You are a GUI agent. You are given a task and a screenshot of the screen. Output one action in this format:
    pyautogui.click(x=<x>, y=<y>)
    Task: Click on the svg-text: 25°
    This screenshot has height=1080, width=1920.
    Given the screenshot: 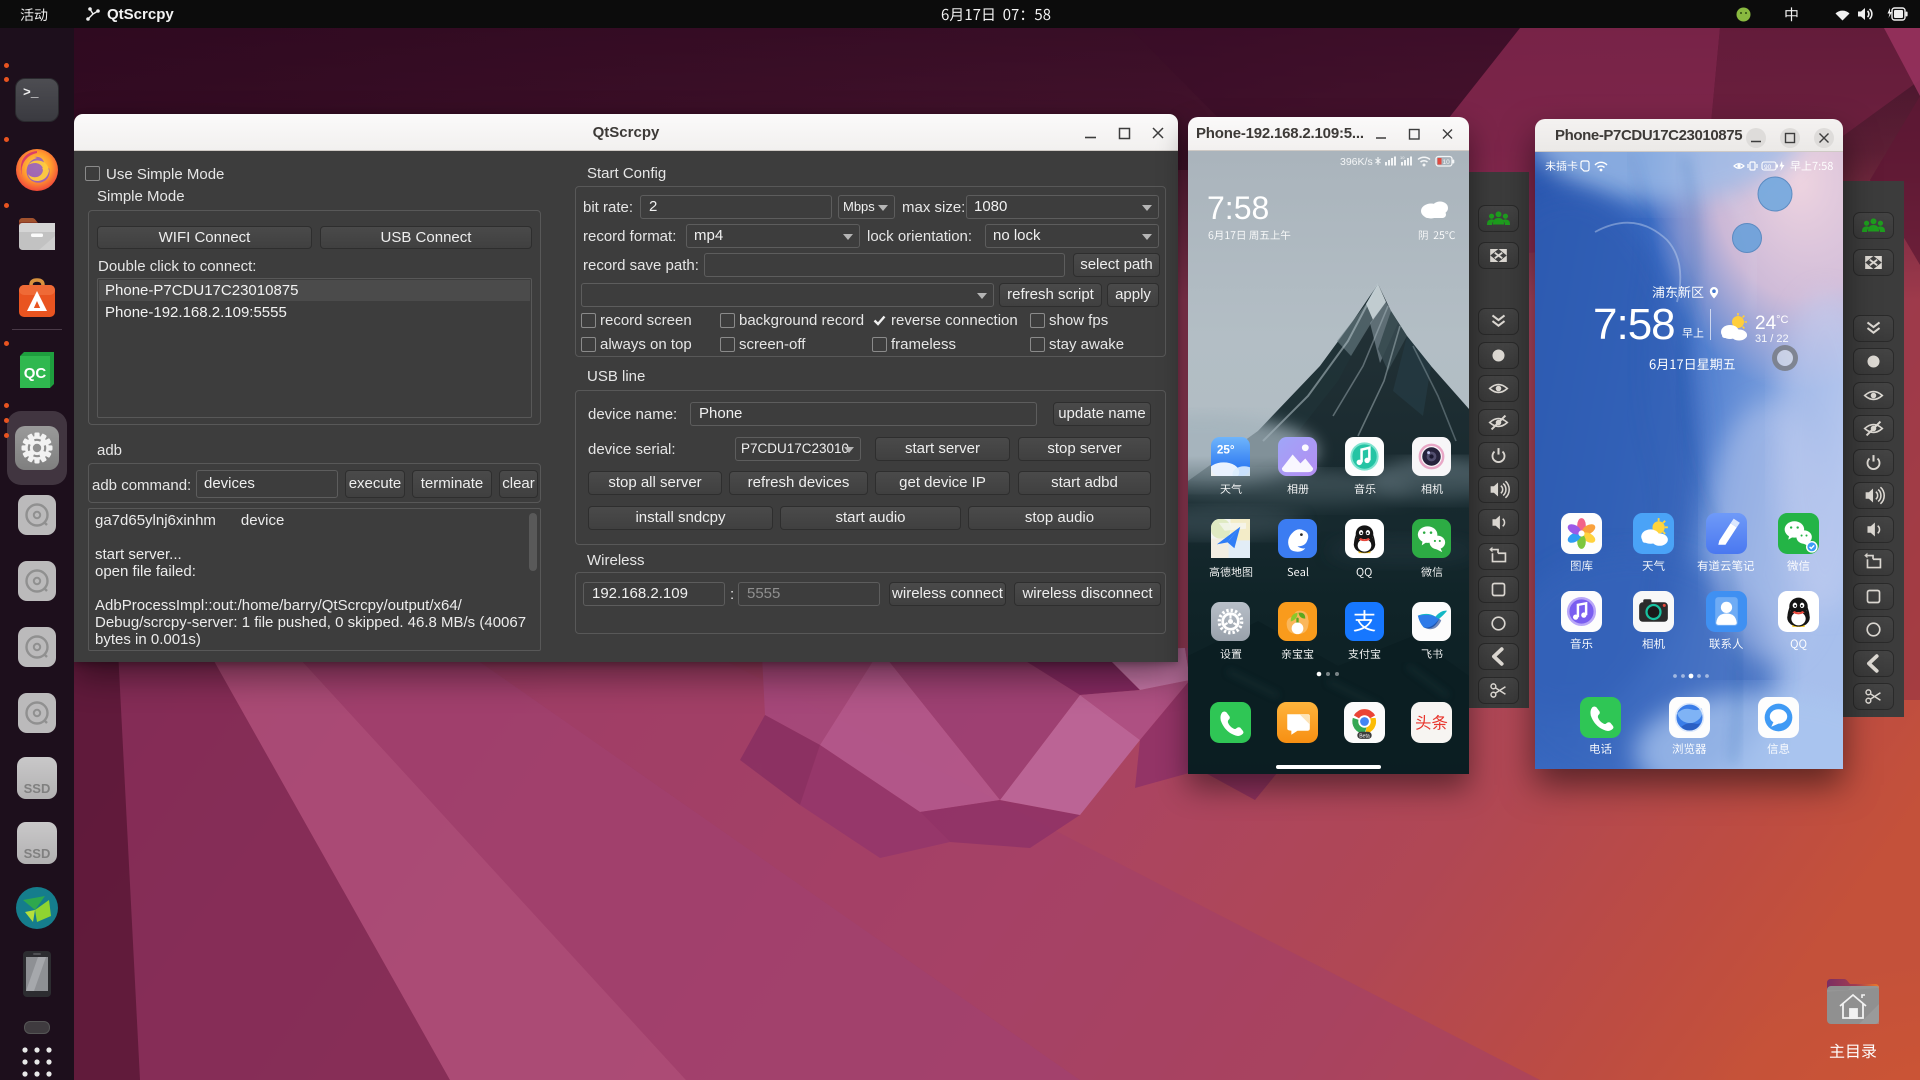 What is the action you would take?
    pyautogui.click(x=1226, y=450)
    